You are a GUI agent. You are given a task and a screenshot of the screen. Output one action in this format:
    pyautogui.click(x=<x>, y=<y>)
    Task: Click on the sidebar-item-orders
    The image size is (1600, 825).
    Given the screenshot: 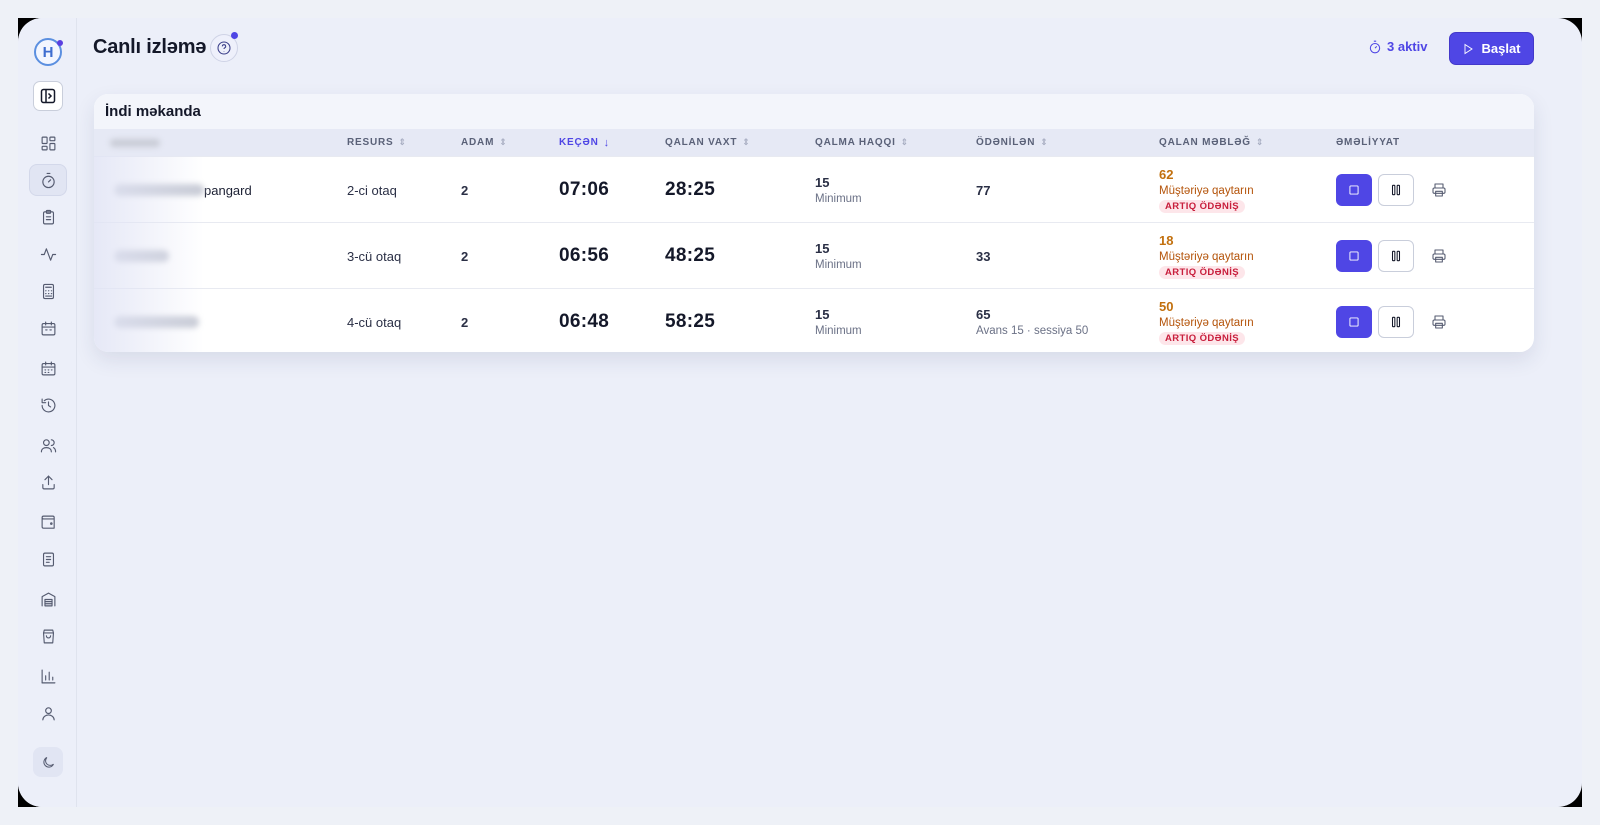 What is the action you would take?
    pyautogui.click(x=48, y=217)
    